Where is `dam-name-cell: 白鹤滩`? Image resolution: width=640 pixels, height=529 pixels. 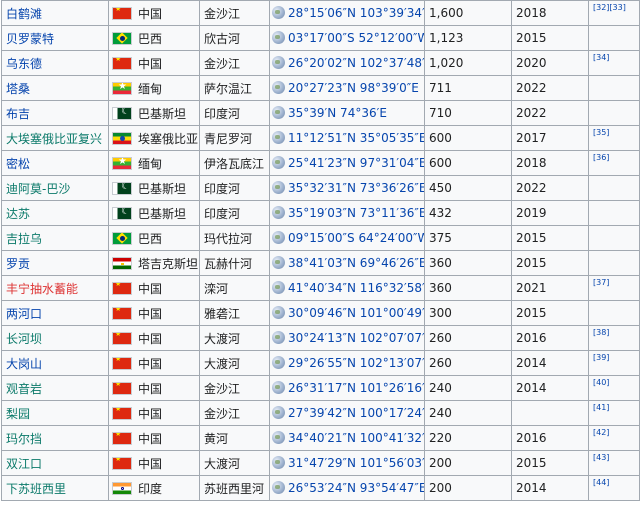
dam-name-cell: 白鹤滩 is located at coordinates (55, 13).